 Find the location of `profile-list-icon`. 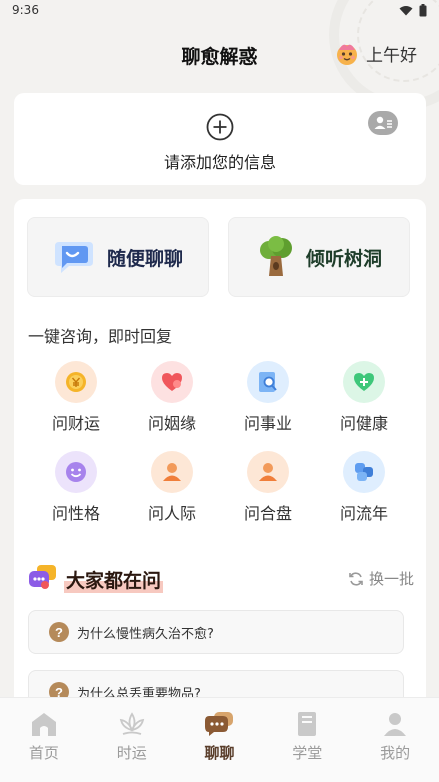

profile-list-icon is located at coordinates (383, 122).